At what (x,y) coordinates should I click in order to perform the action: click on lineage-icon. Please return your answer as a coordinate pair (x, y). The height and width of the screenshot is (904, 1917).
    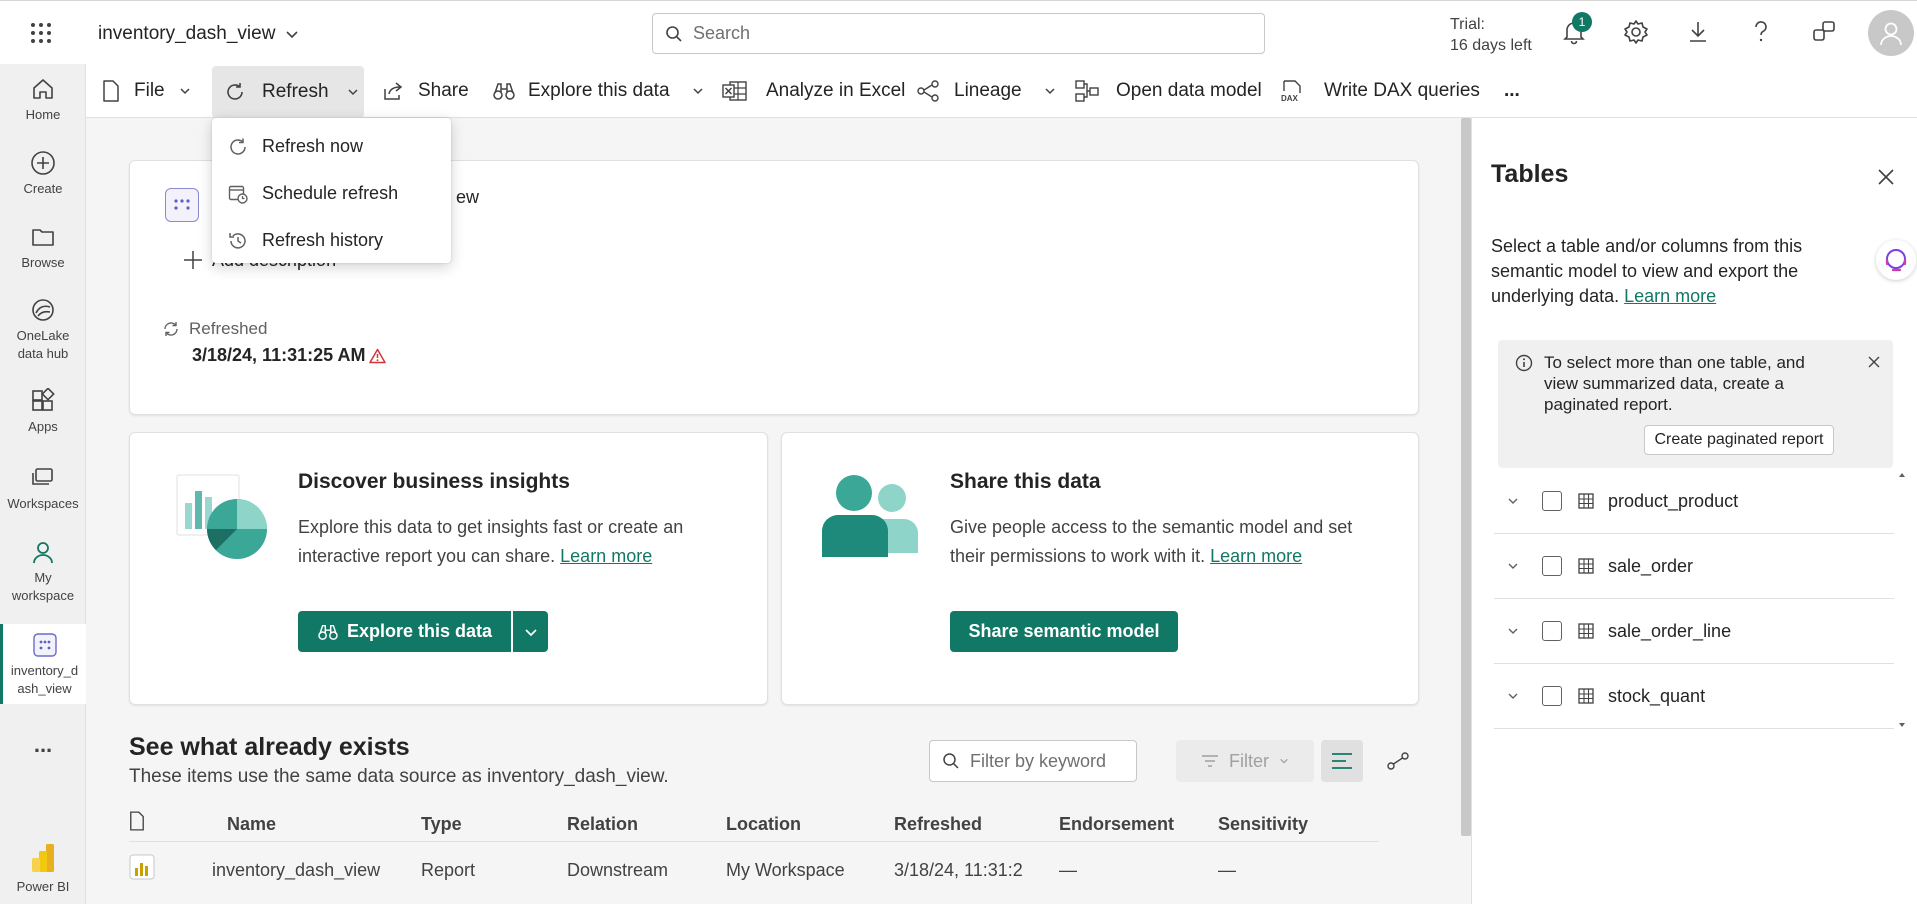
    Looking at the image, I should click on (928, 91).